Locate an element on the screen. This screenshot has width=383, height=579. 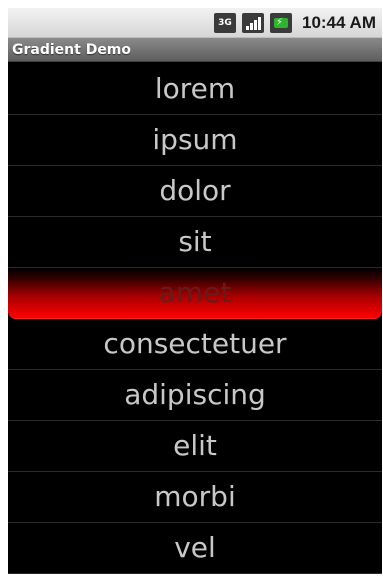
status-bar: 3G ⚡ 10:44 AM is located at coordinates (195, 23).